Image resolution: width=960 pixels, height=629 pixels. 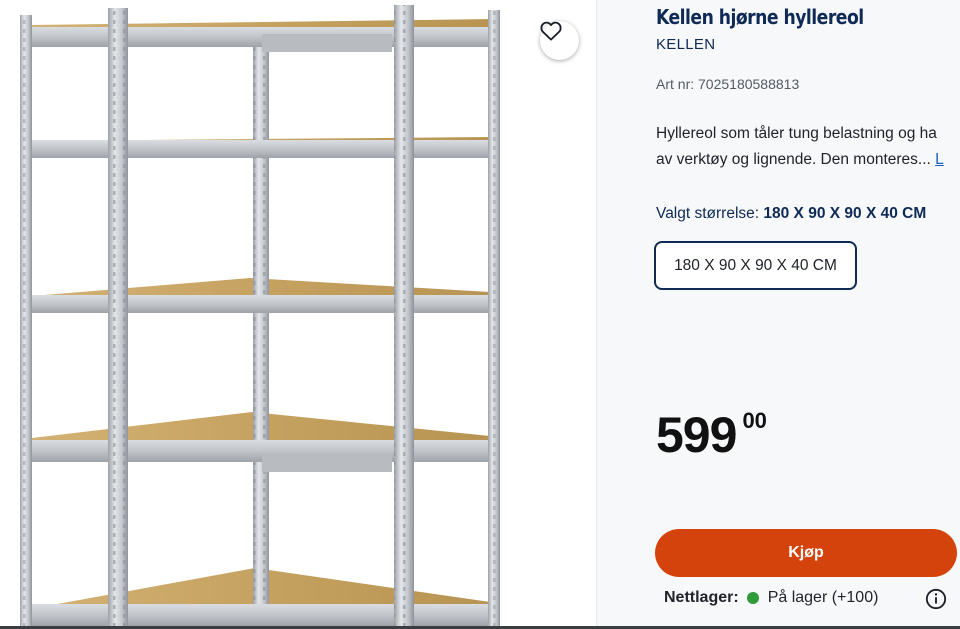 What do you see at coordinates (939, 159) in the screenshot?
I see `read-more-link: L` at bounding box center [939, 159].